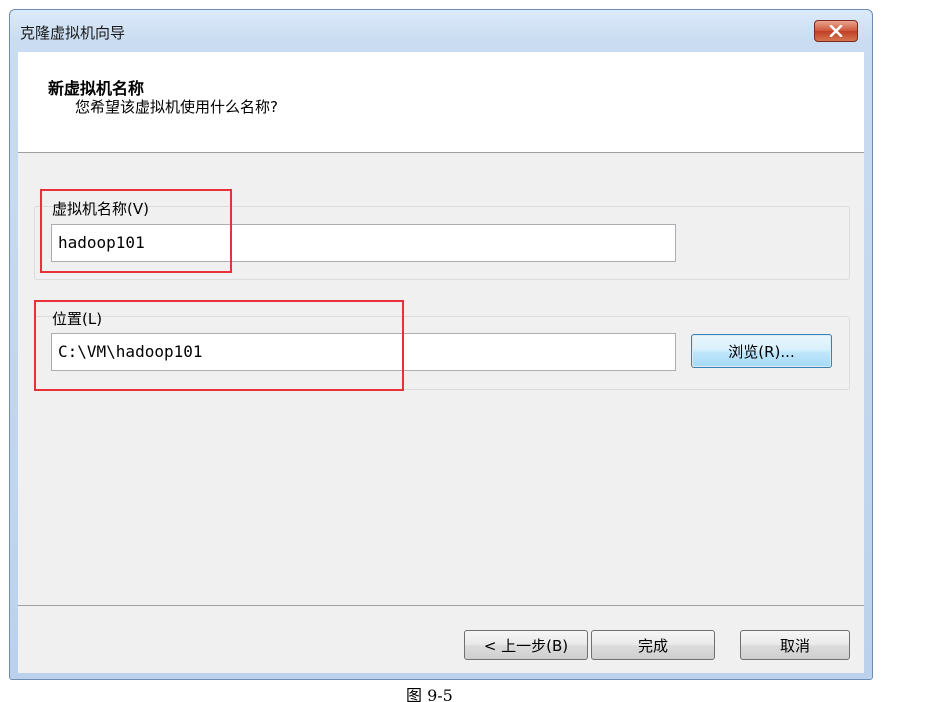  I want to click on back-button: < 上一步(B), so click(526, 645).